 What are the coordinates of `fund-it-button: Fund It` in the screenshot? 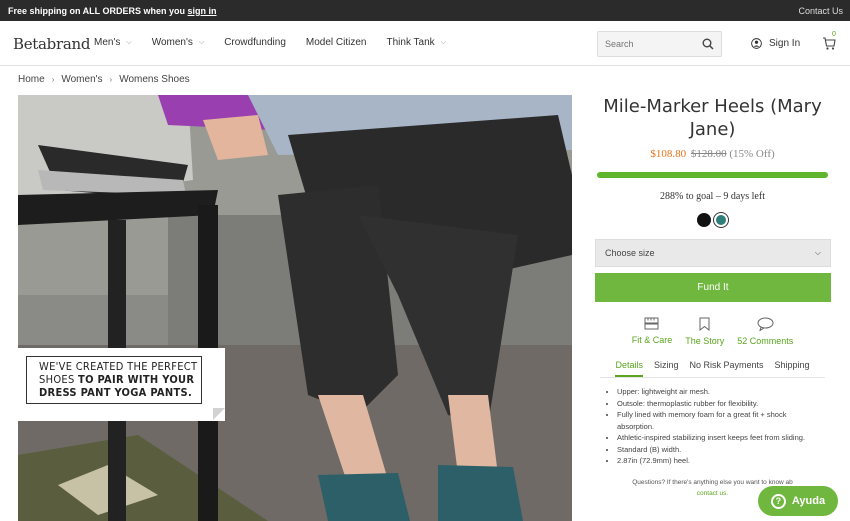 It's located at (713, 287).